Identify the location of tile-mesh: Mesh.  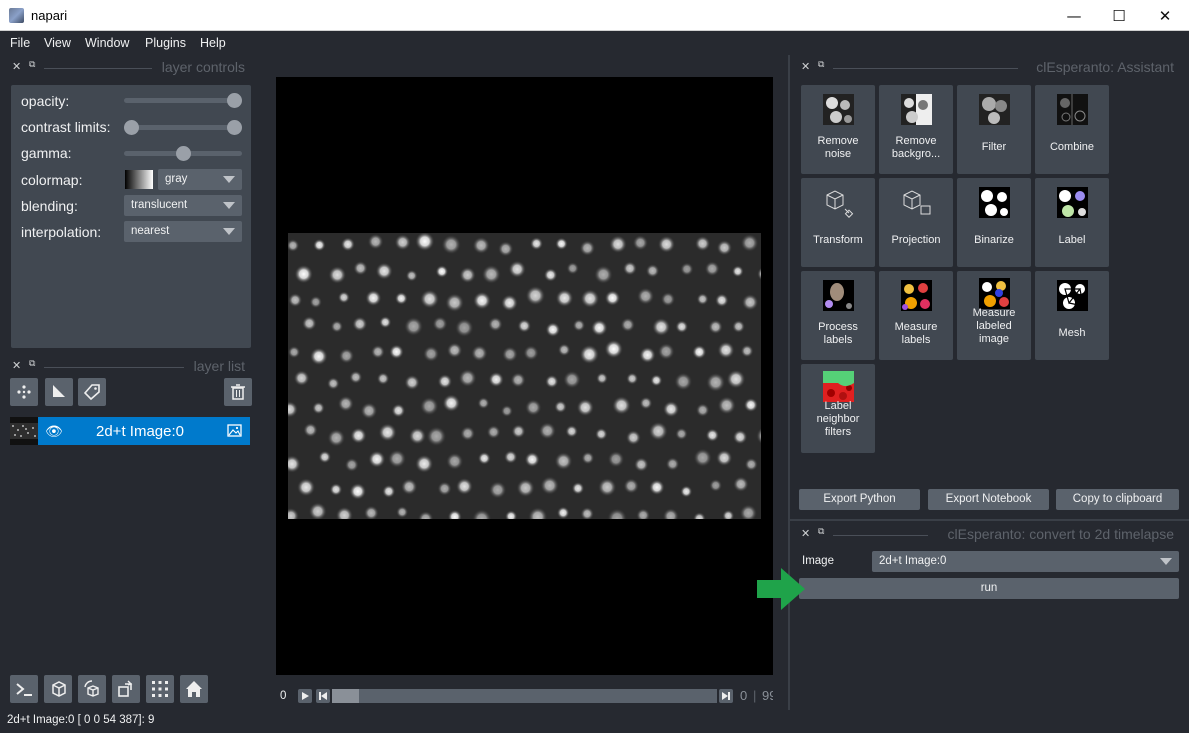
(1072, 315).